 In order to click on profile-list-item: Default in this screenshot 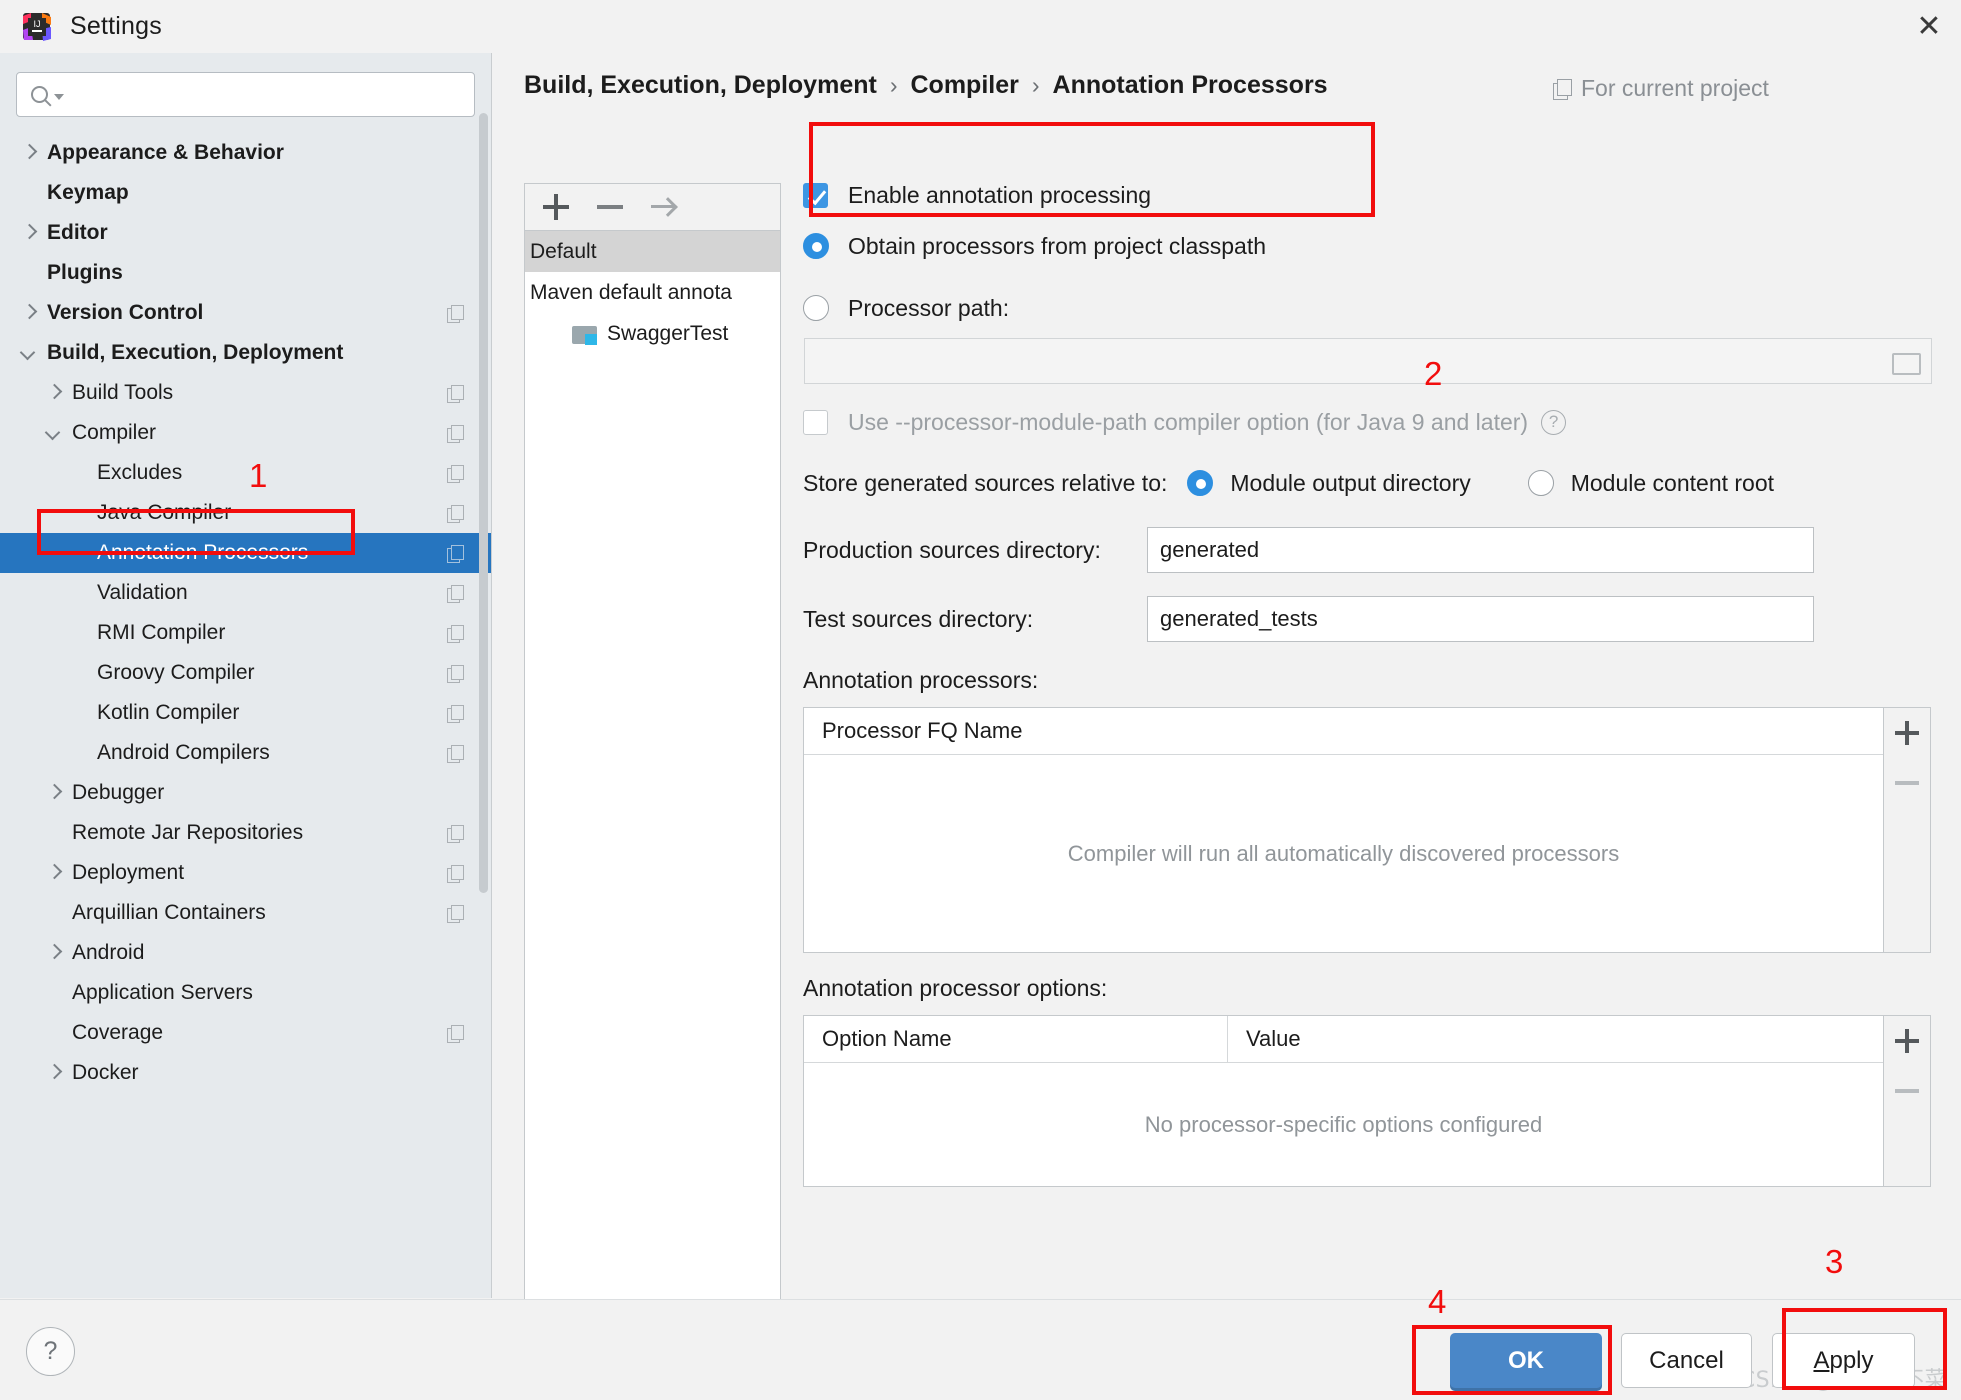, I will do `click(652, 251)`.